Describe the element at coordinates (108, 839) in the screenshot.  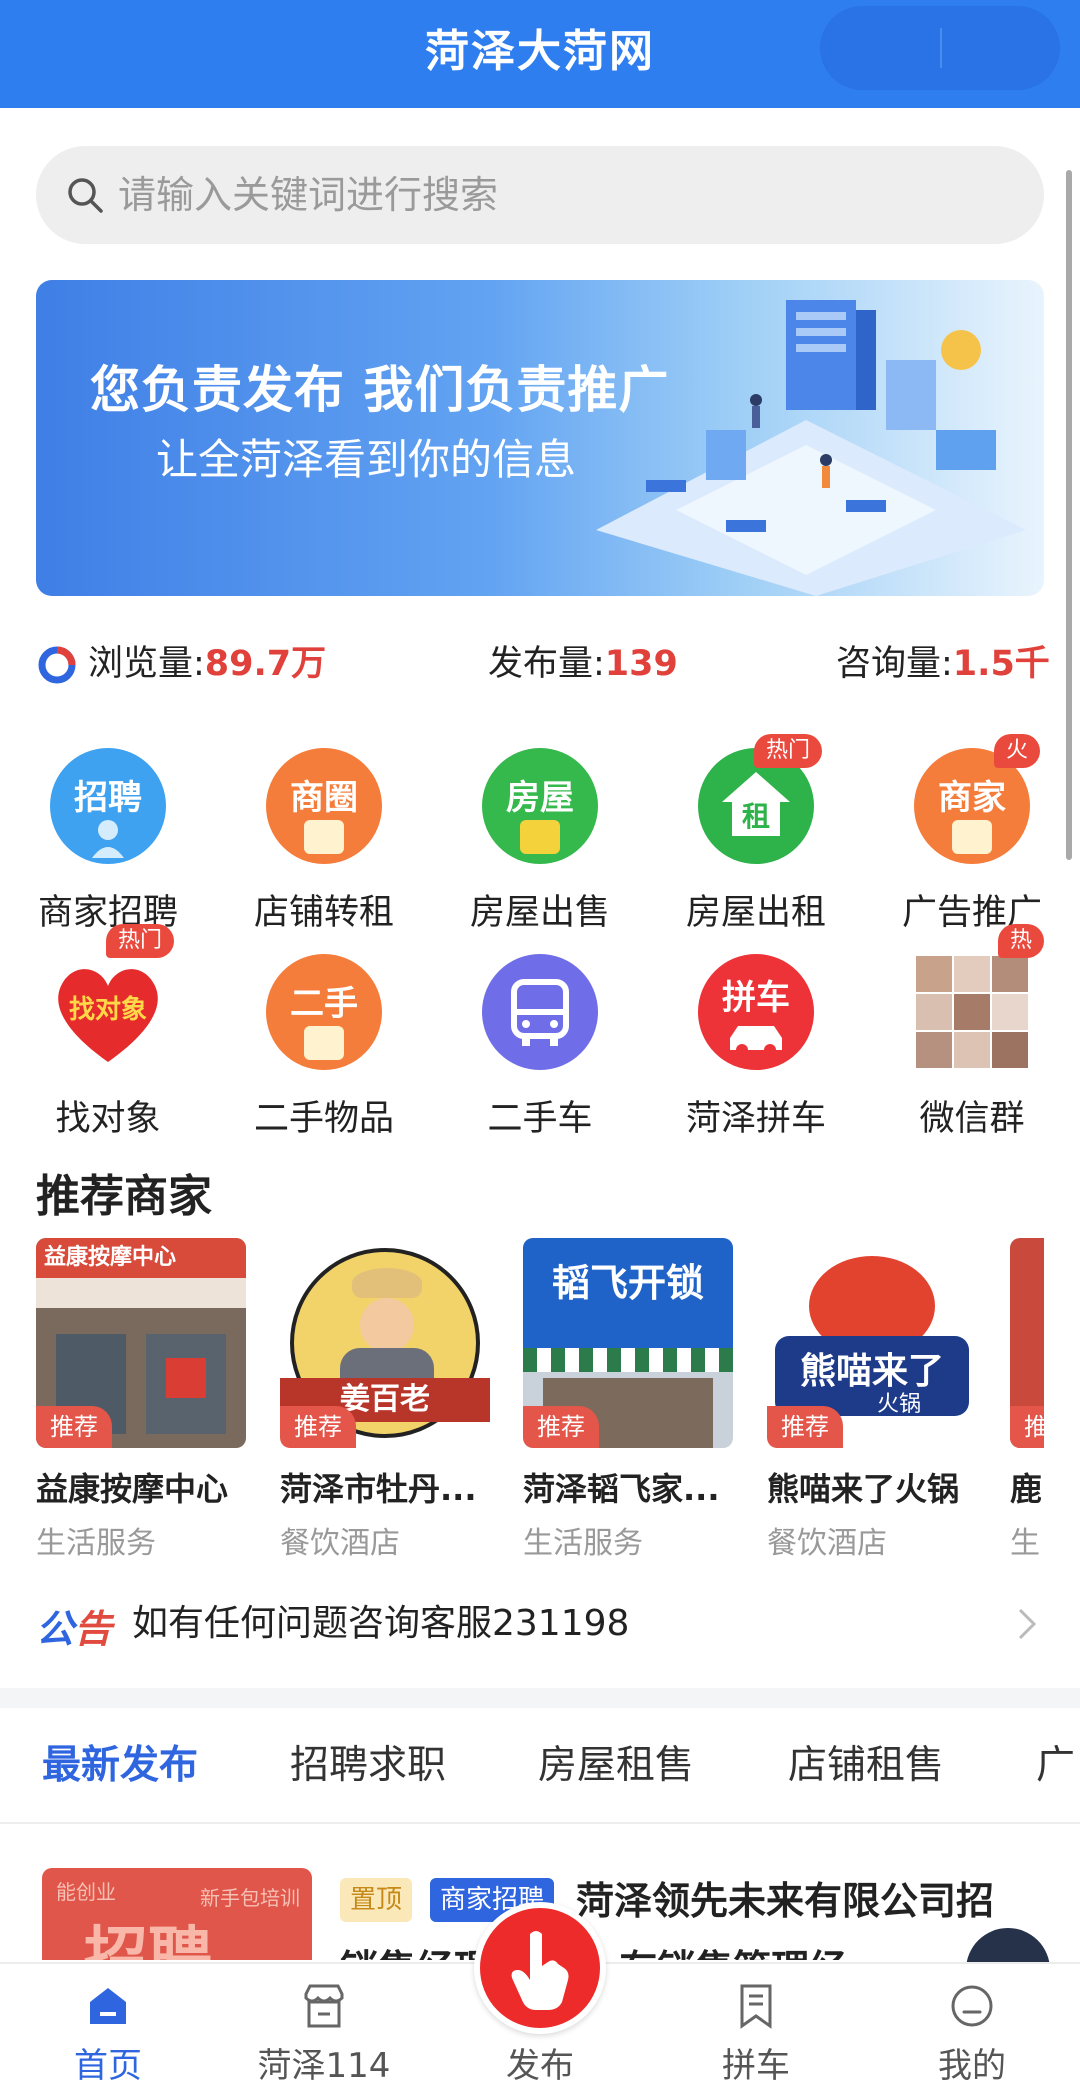
I see `person-silhouette` at that location.